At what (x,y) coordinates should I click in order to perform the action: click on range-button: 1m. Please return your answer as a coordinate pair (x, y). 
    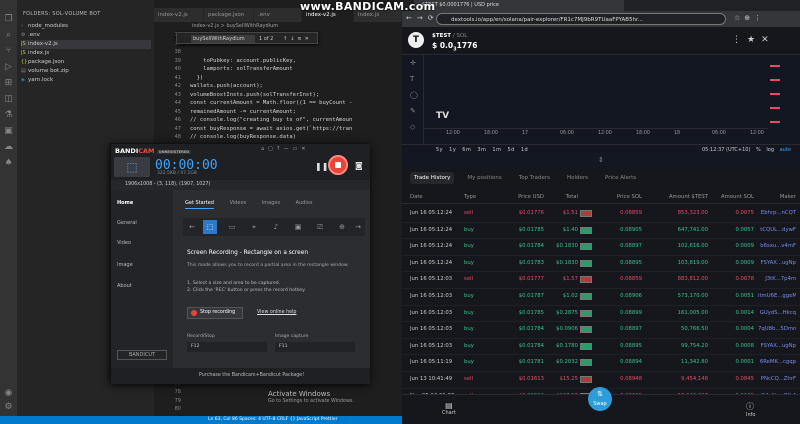
    Looking at the image, I should click on (496, 150).